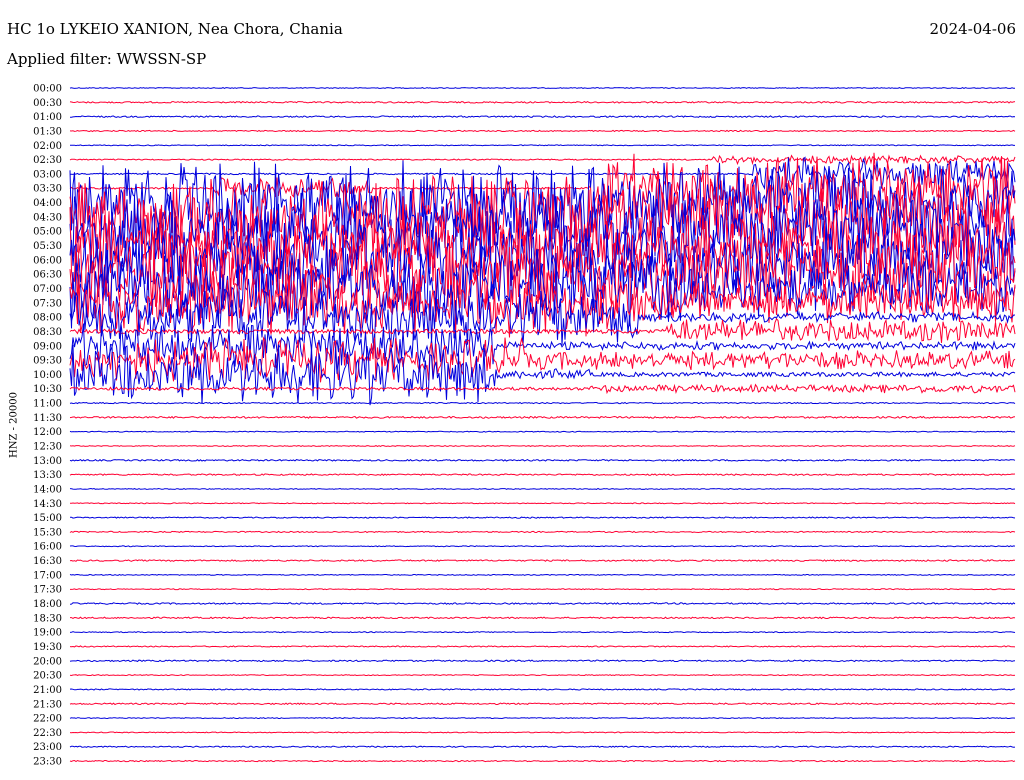  I want to click on time-tick-label: 11:30, so click(47, 418).